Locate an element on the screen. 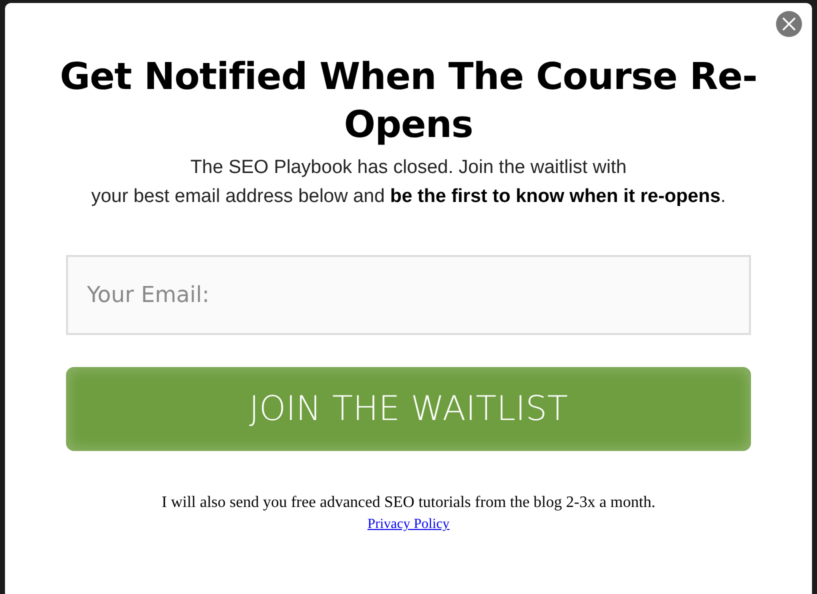 The image size is (817, 594). close-icon is located at coordinates (789, 24).